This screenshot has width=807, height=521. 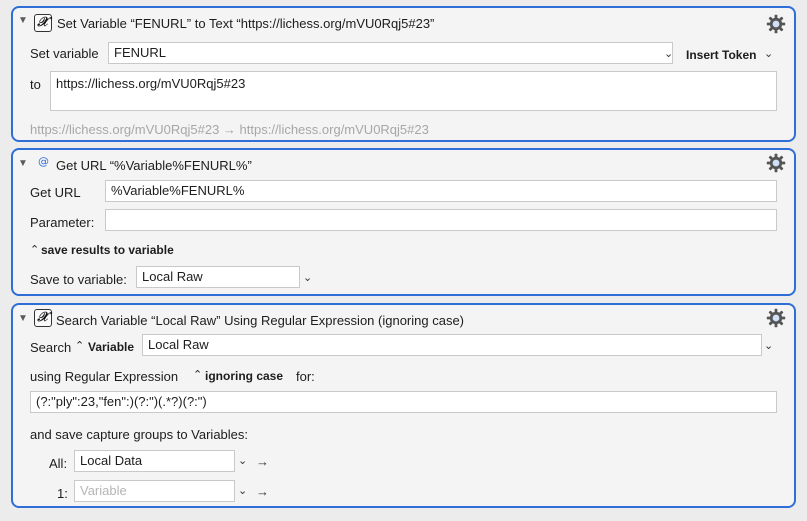 What do you see at coordinates (403, 402) in the screenshot?
I see `regex-field: (?:"ply":23,"fen":)(?:")(.*?)(?:")` at bounding box center [403, 402].